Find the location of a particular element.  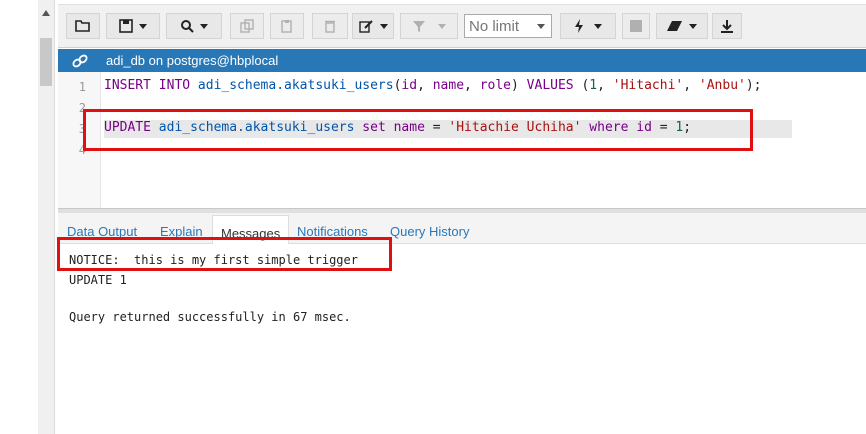

execute-button is located at coordinates (588, 26).